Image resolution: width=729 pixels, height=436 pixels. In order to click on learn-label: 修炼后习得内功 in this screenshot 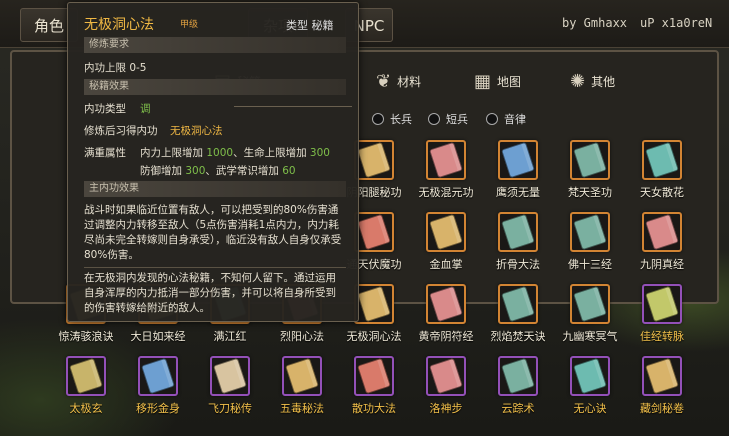, I will do `click(121, 131)`.